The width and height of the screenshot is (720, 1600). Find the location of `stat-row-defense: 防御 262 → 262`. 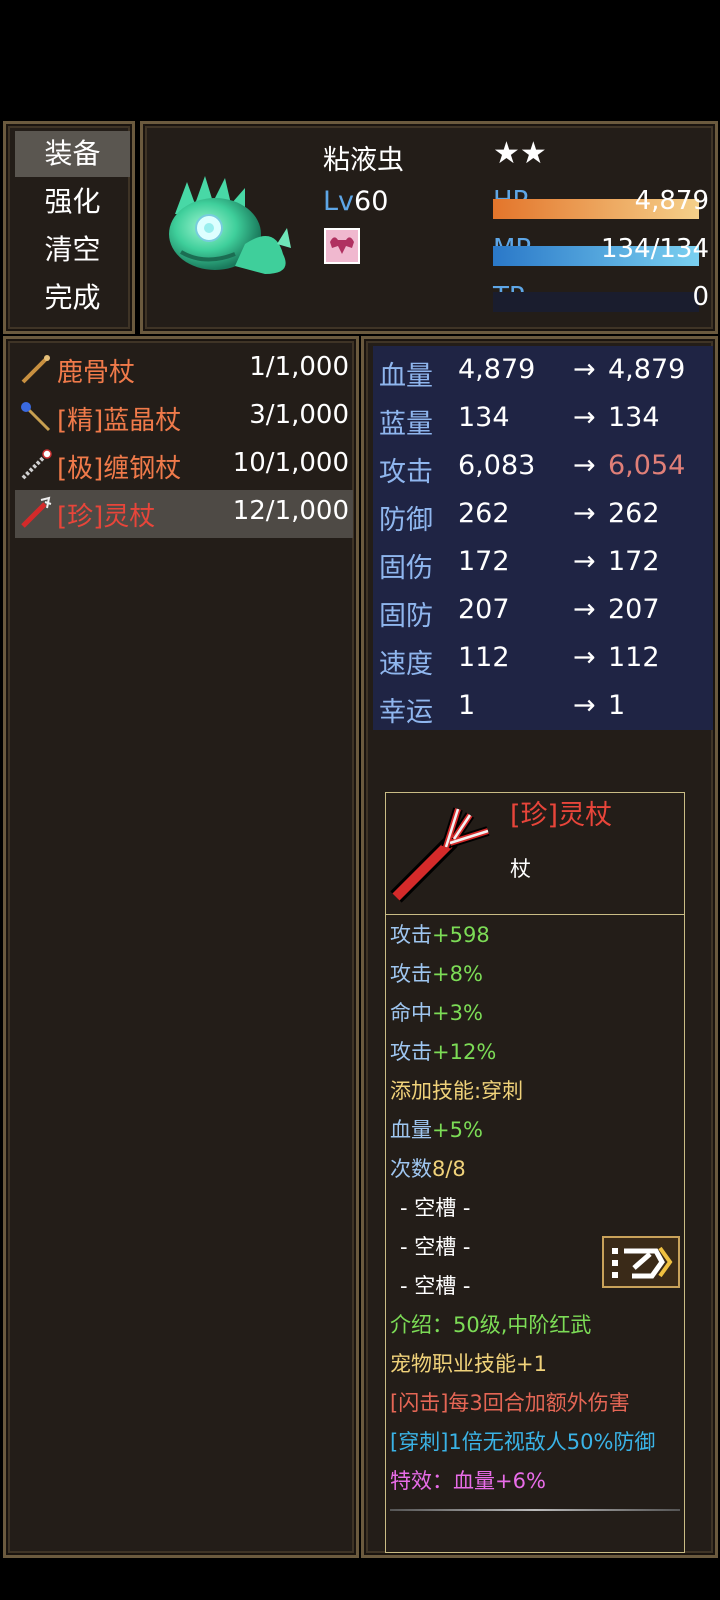

stat-row-defense: 防御 262 → 262 is located at coordinates (543, 514).